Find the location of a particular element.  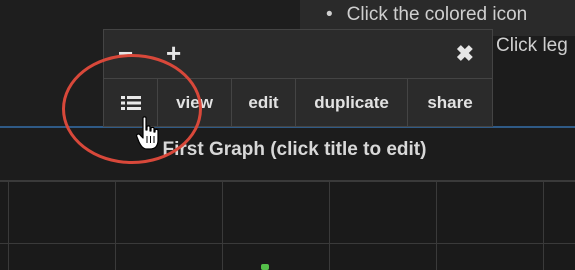

list-view-button is located at coordinates (131, 103).